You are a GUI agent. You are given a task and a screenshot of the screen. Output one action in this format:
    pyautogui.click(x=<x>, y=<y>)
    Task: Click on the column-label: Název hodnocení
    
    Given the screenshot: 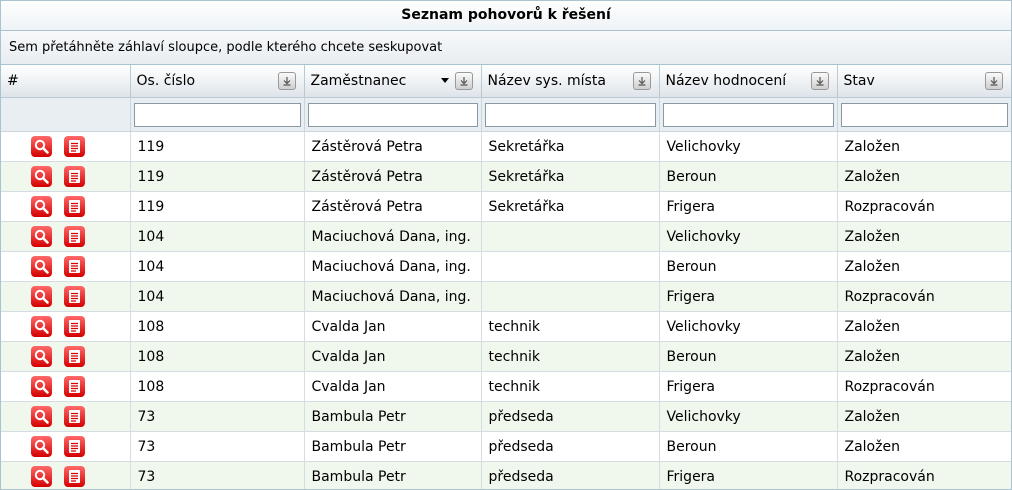 What is the action you would take?
    pyautogui.click(x=726, y=81)
    